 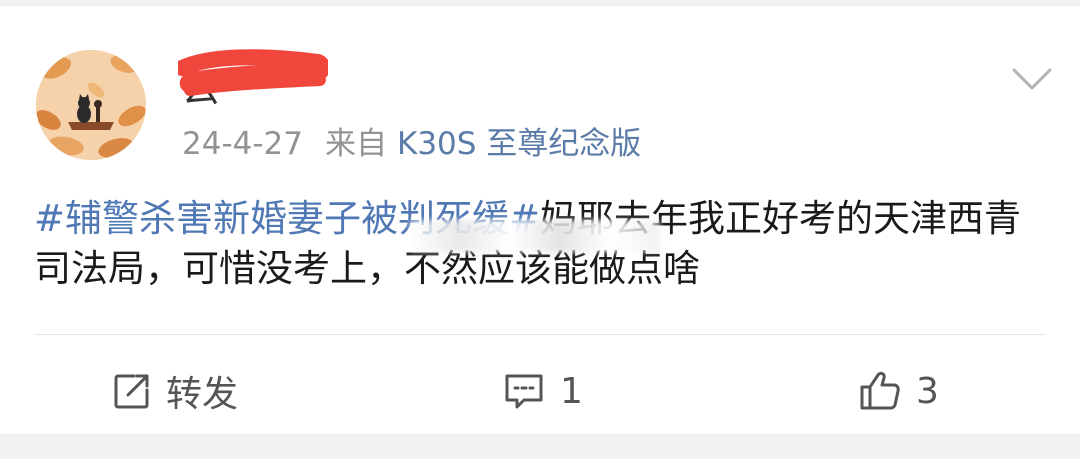 I want to click on chevron-down-icon, so click(x=1032, y=78).